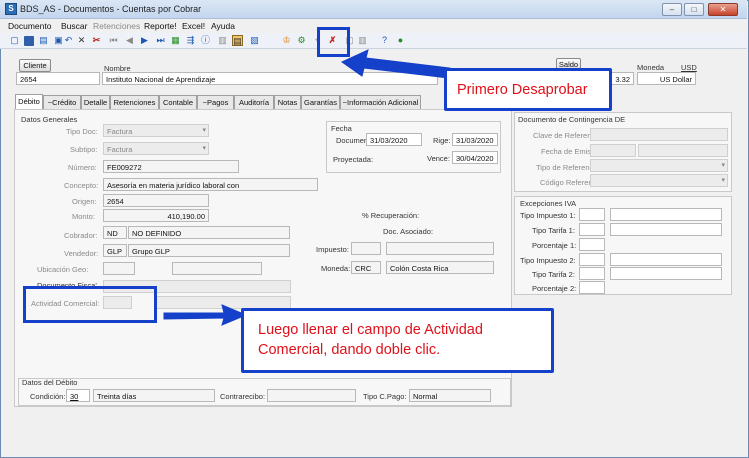  Describe the element at coordinates (287, 102) in the screenshot. I see `tab-notas: Notas` at that location.